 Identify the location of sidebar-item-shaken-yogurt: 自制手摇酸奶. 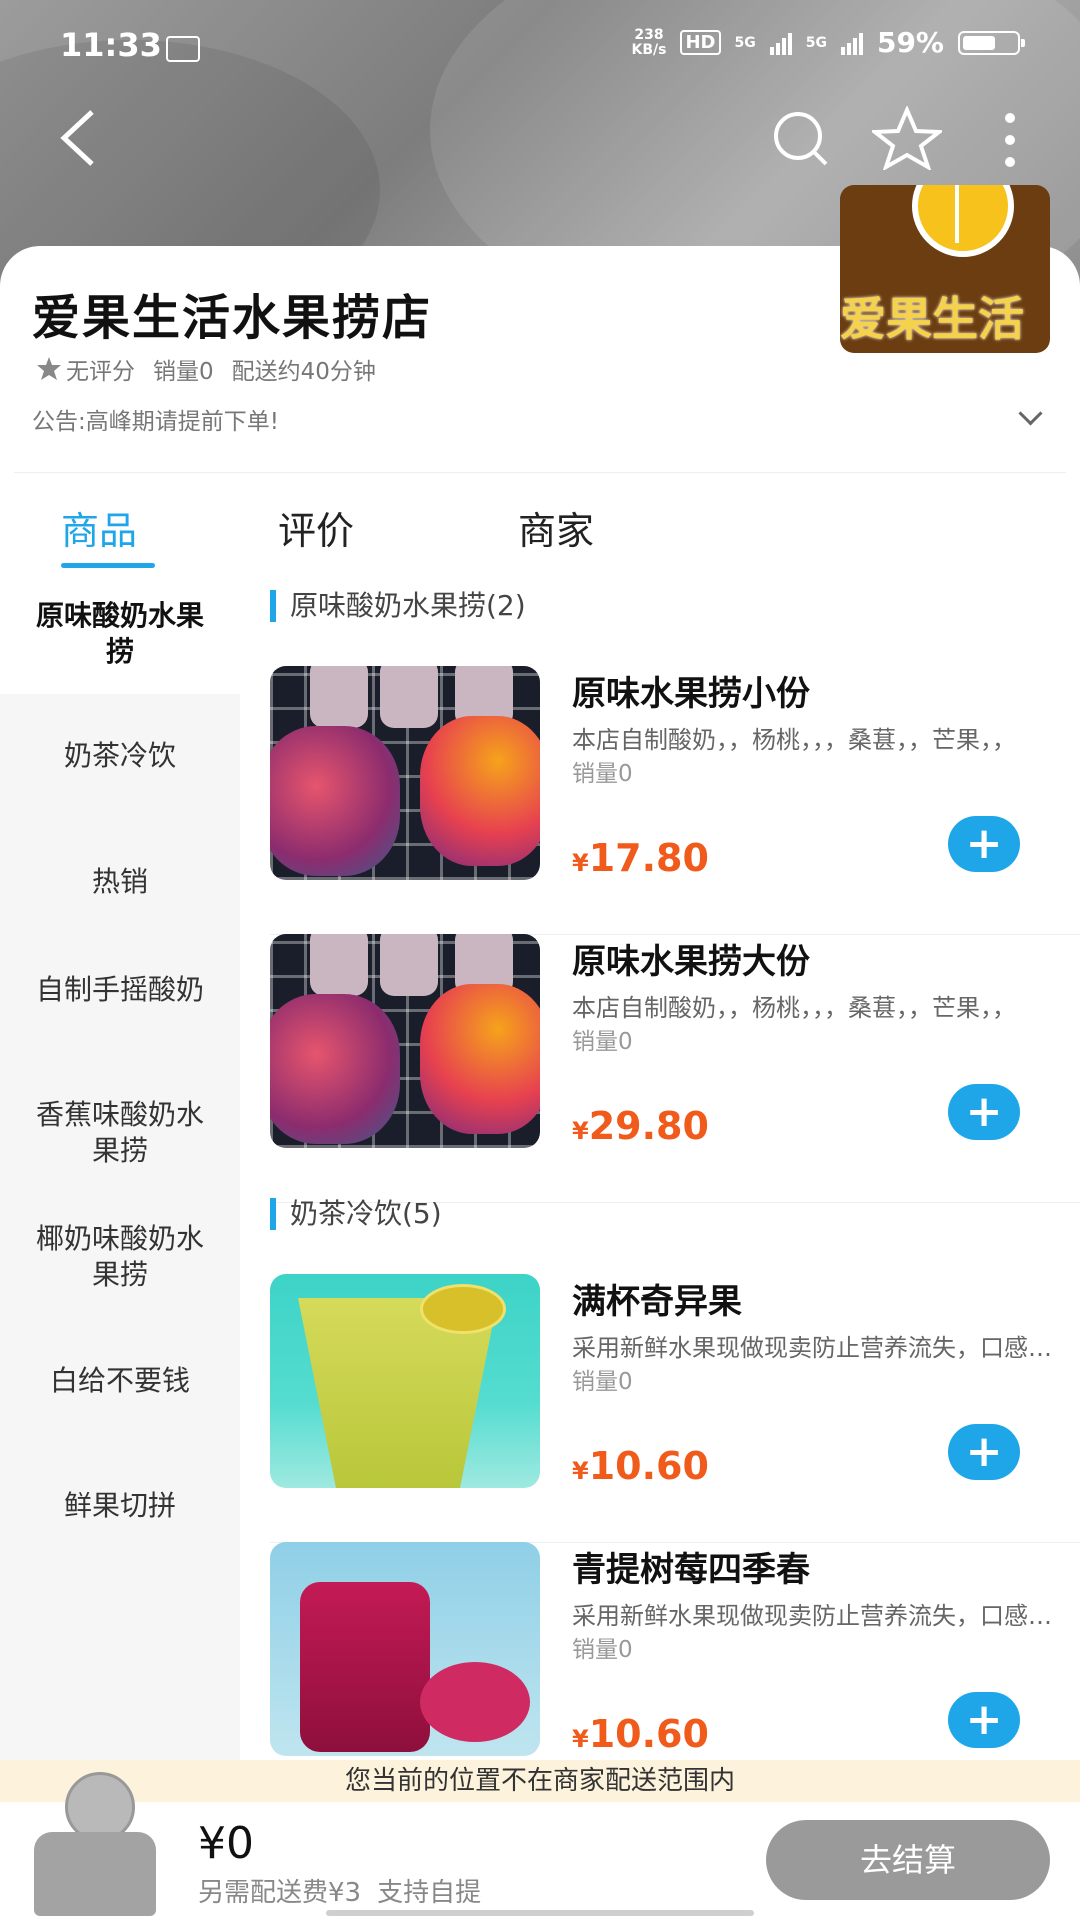
(120, 990).